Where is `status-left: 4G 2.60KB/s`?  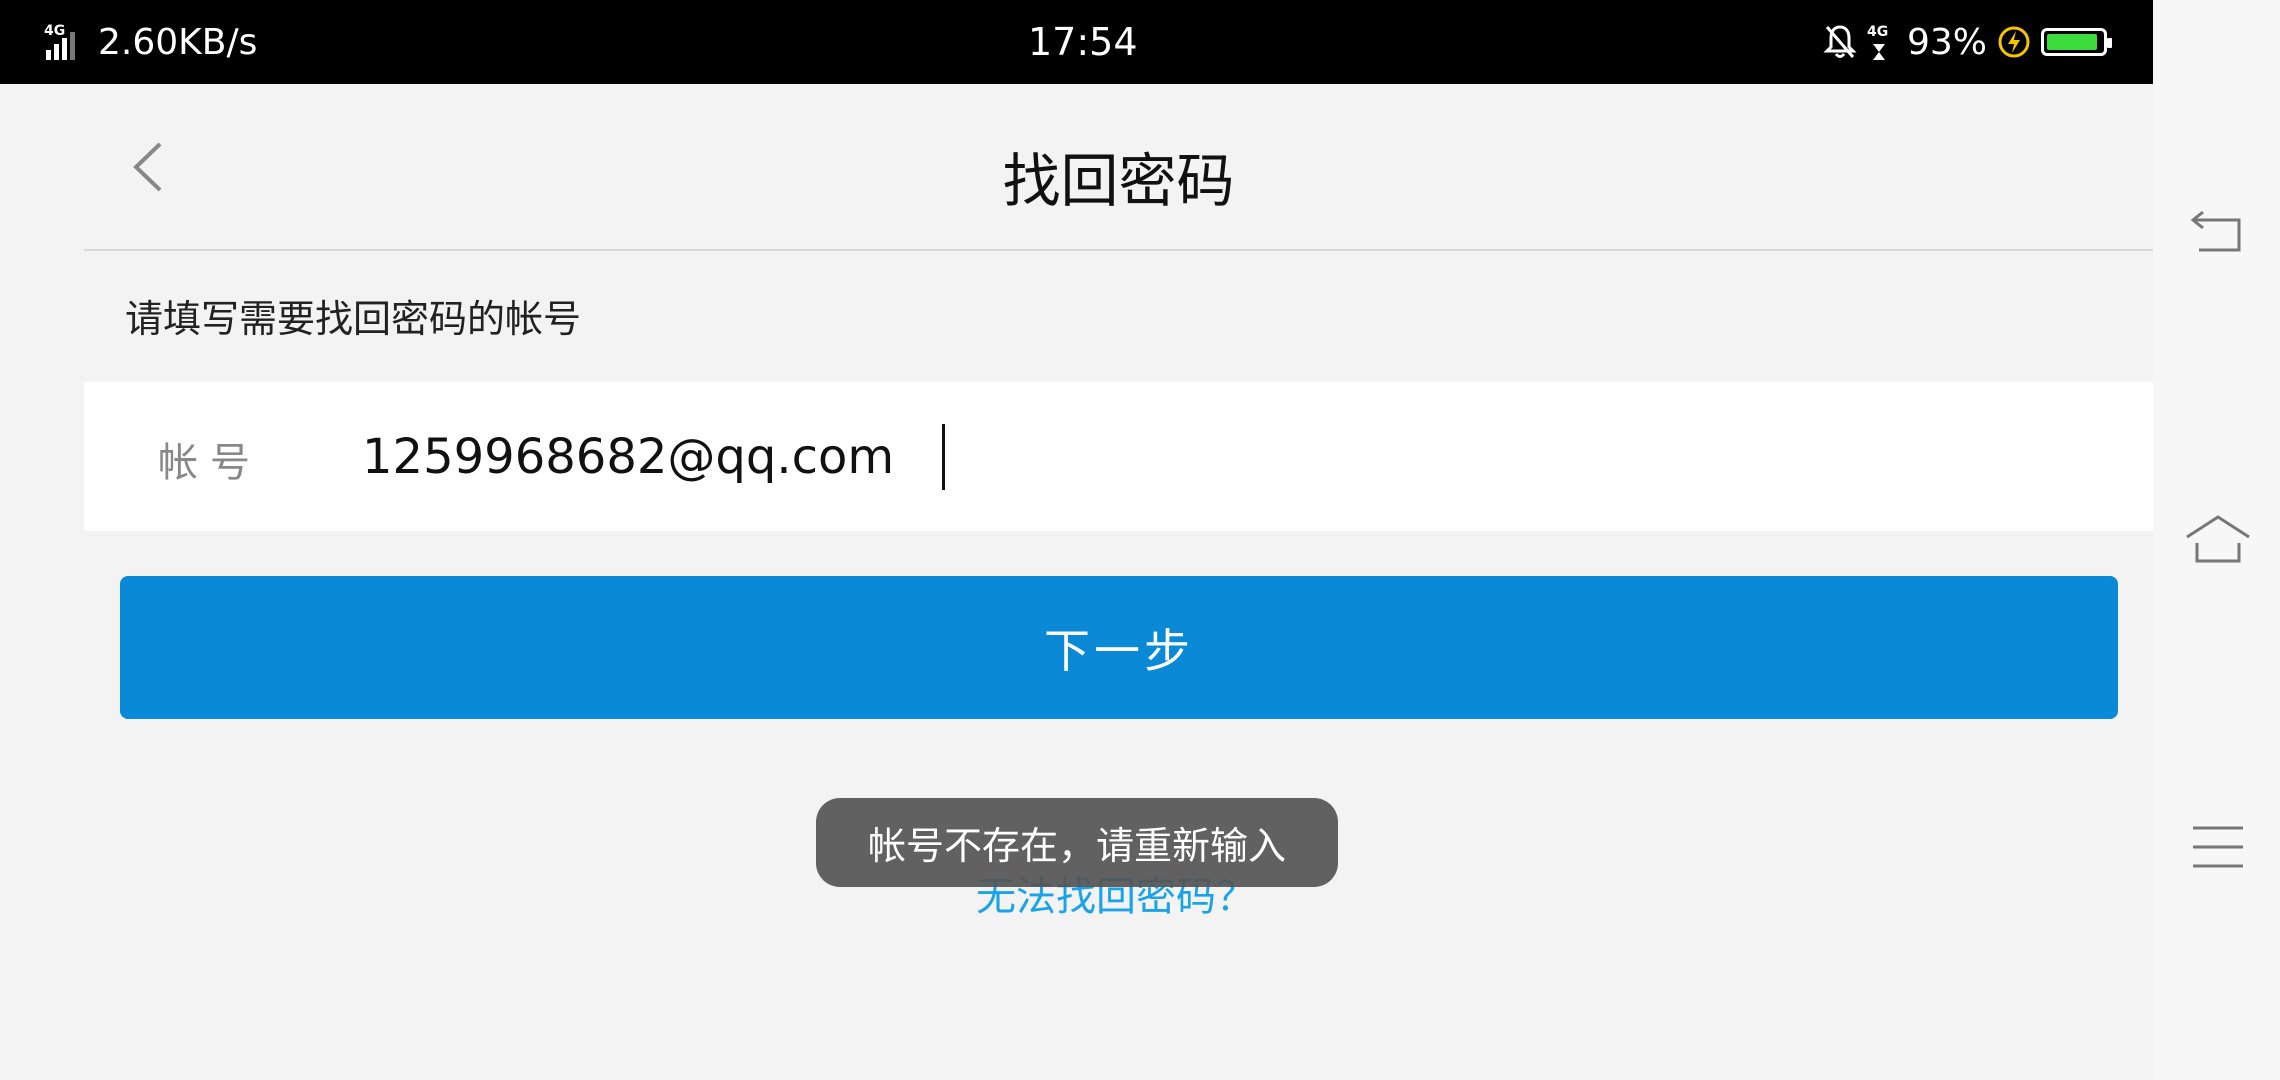
status-left: 4G 2.60KB/s is located at coordinates (150, 42).